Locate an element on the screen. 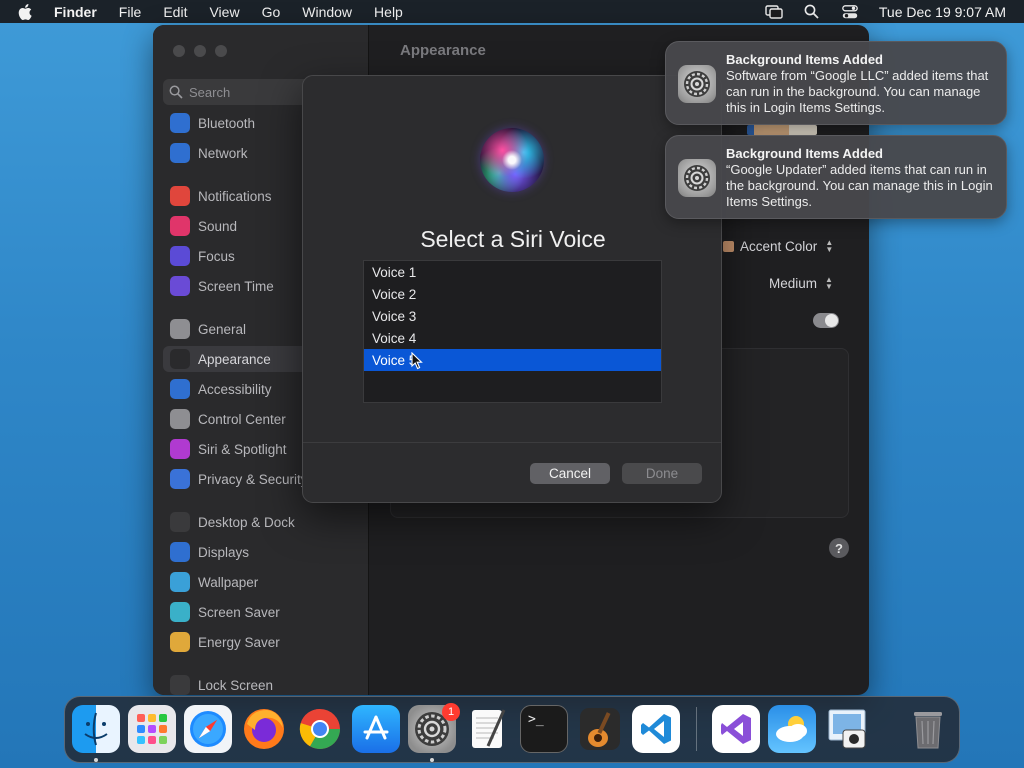 The height and width of the screenshot is (768, 1024). chrome-icon is located at coordinates (320, 729).